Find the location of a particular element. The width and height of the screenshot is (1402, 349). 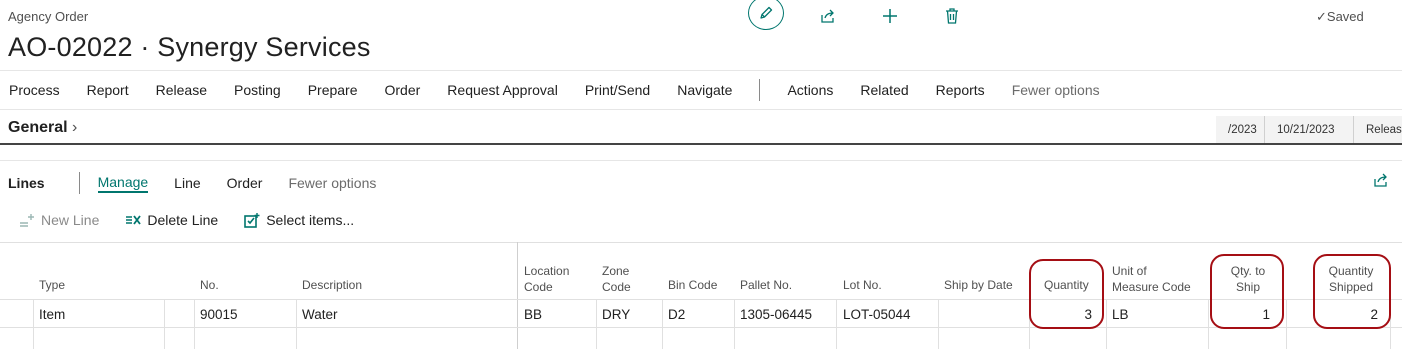

col-header-no: No. is located at coordinates (209, 285).